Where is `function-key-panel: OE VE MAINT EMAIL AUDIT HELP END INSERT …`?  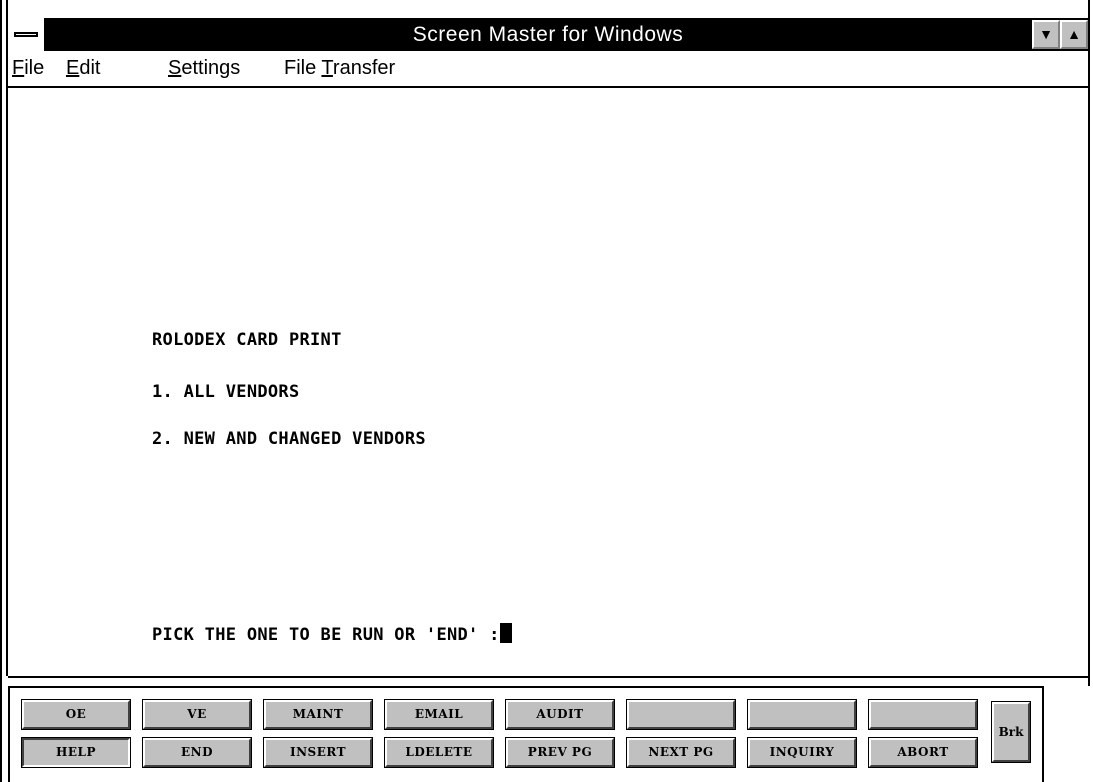 function-key-panel: OE VE MAINT EMAIL AUDIT HELP END INSERT … is located at coordinates (526, 734).